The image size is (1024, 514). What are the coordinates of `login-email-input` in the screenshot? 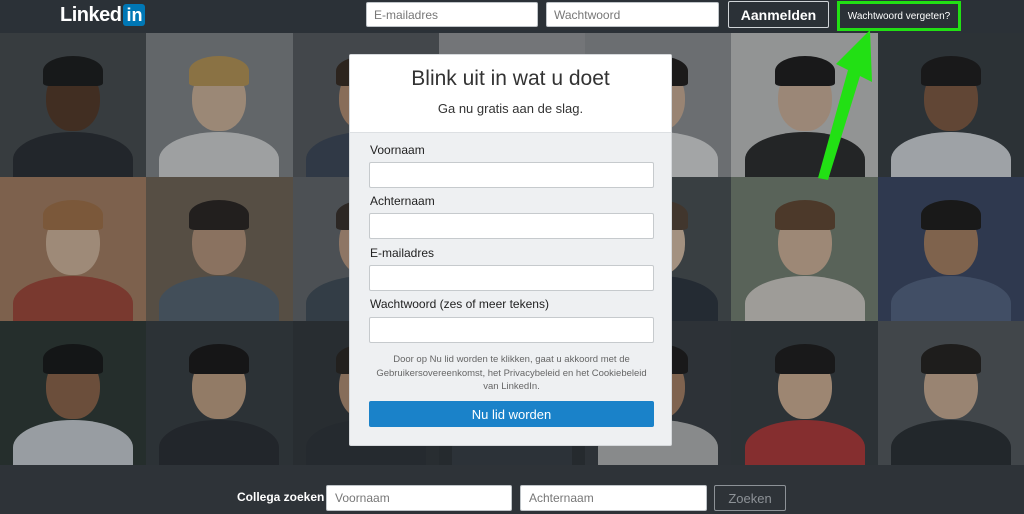 It's located at (452, 14).